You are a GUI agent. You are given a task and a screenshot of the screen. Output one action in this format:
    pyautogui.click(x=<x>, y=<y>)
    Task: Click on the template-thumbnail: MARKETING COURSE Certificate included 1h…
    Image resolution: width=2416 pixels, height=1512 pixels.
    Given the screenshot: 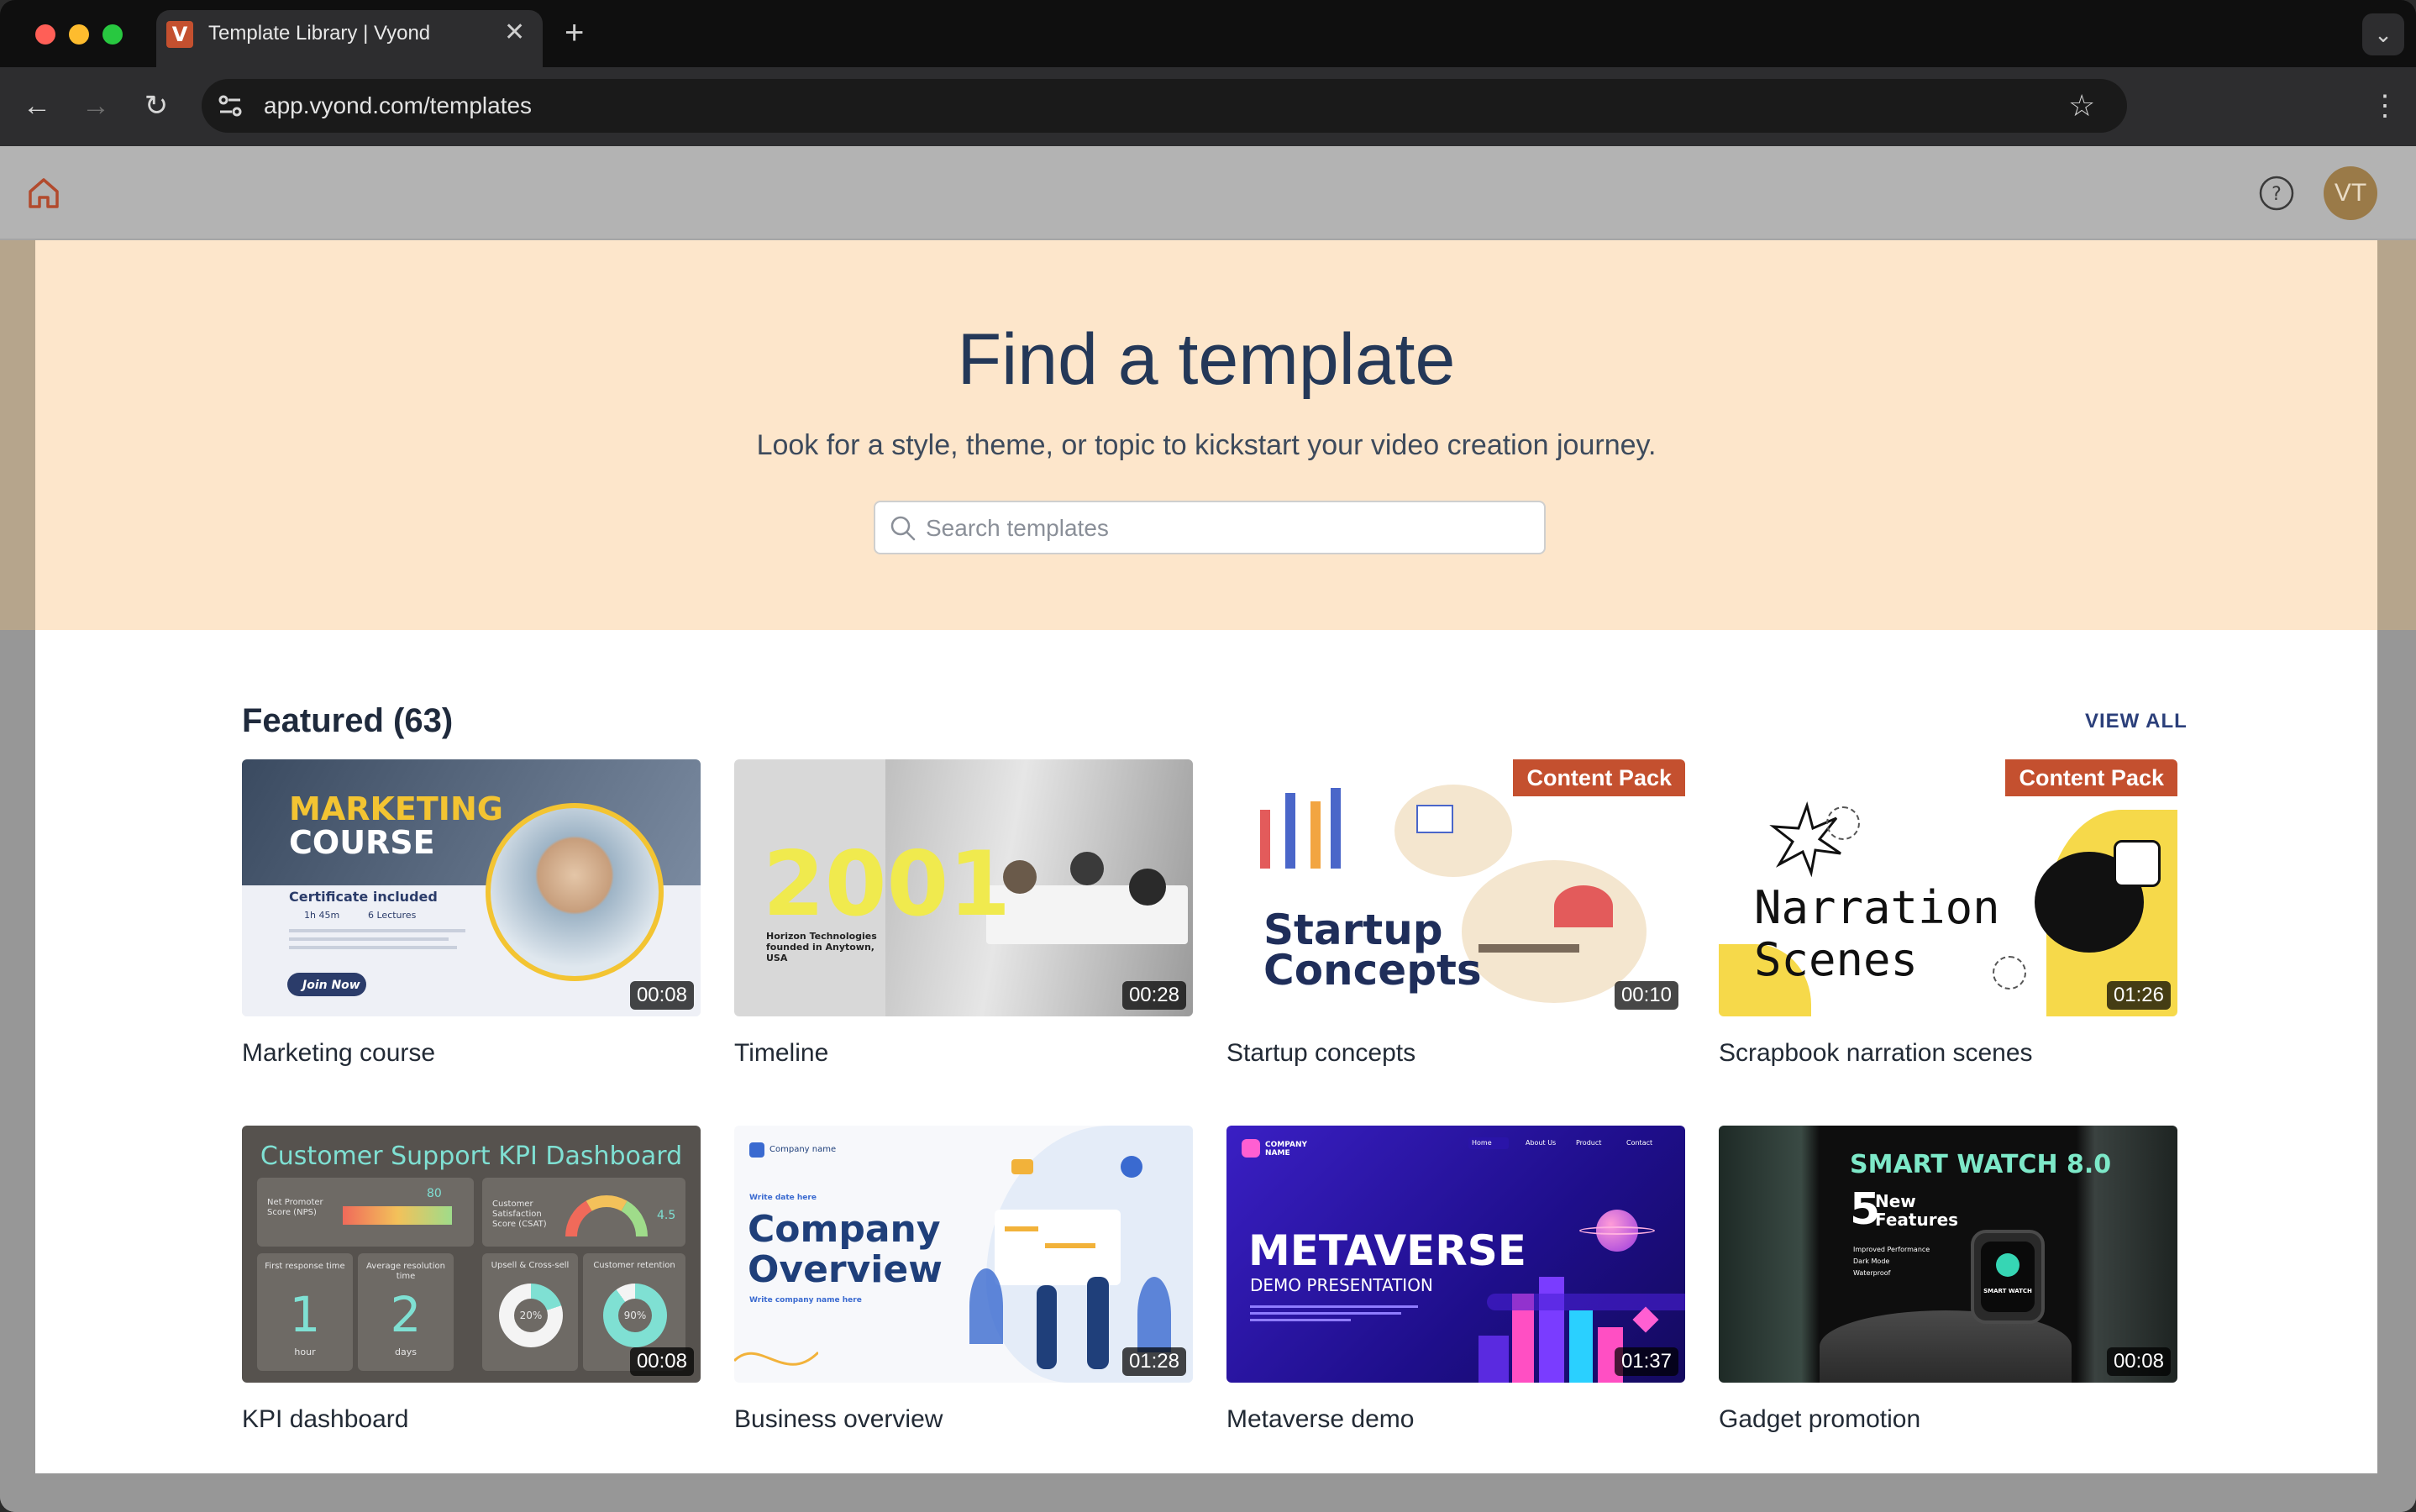 What is the action you would take?
    pyautogui.click(x=471, y=887)
    